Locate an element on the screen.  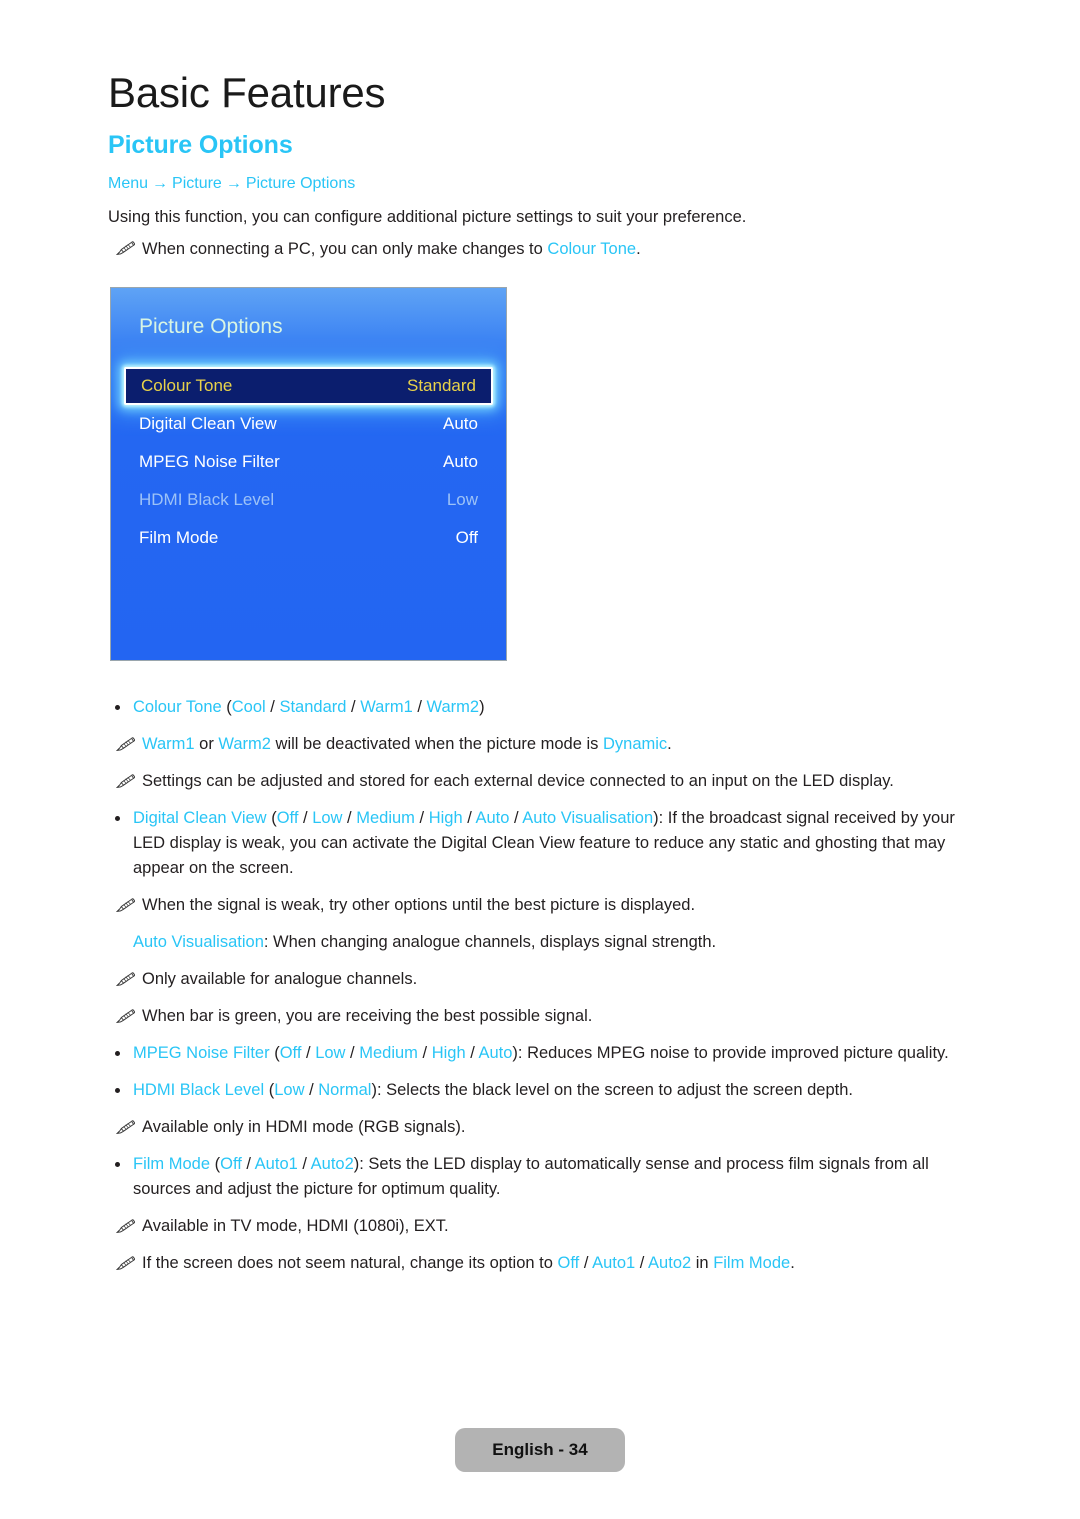
option-value: Auto Visualisation is located at coordinates (588, 818).